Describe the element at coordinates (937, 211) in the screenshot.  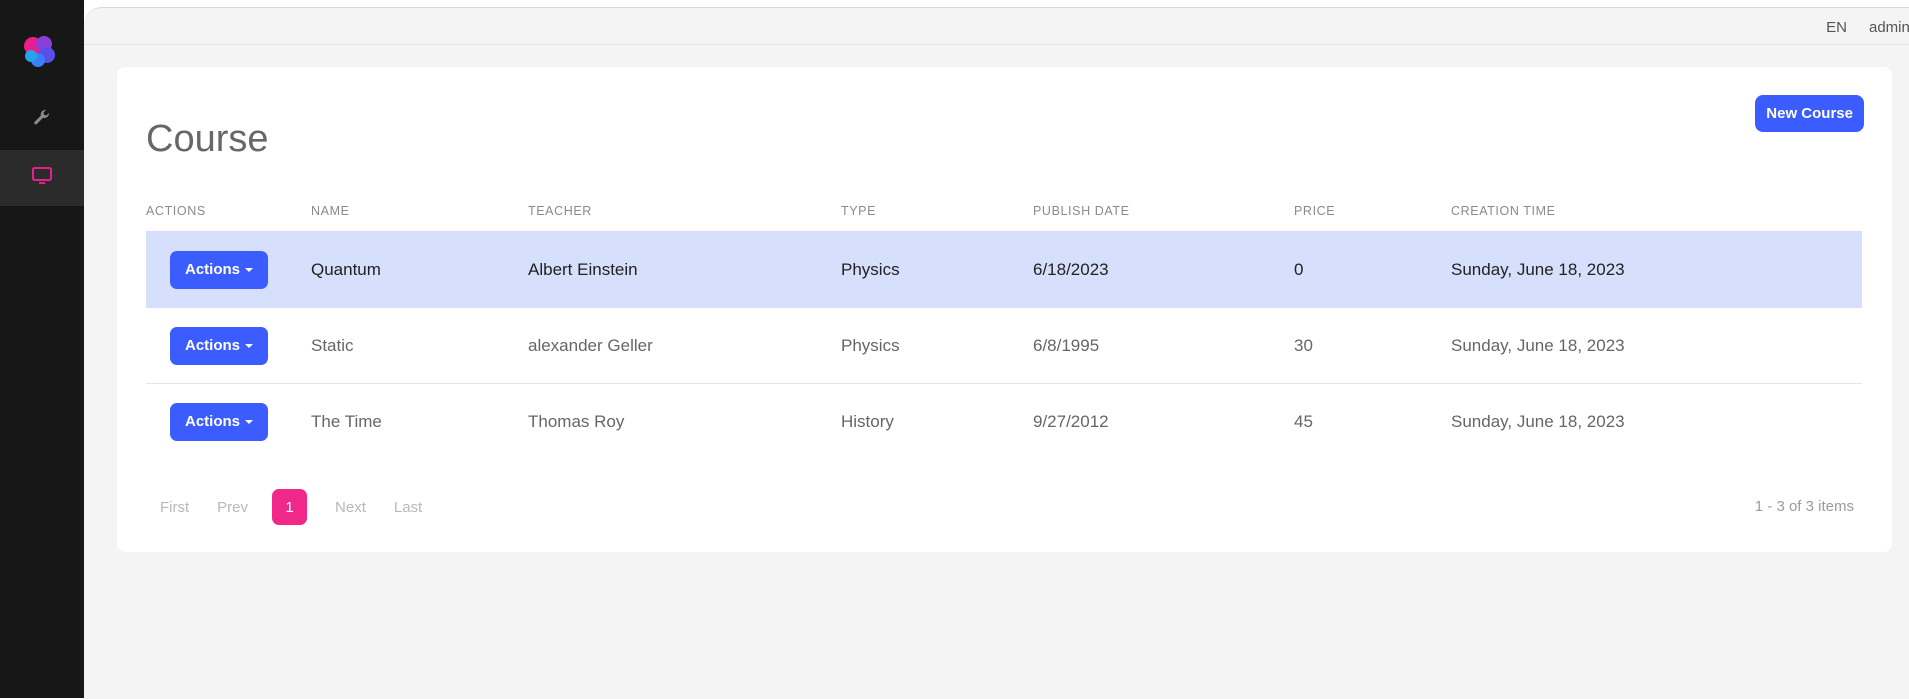
I see `column-header-type: TYPE` at that location.